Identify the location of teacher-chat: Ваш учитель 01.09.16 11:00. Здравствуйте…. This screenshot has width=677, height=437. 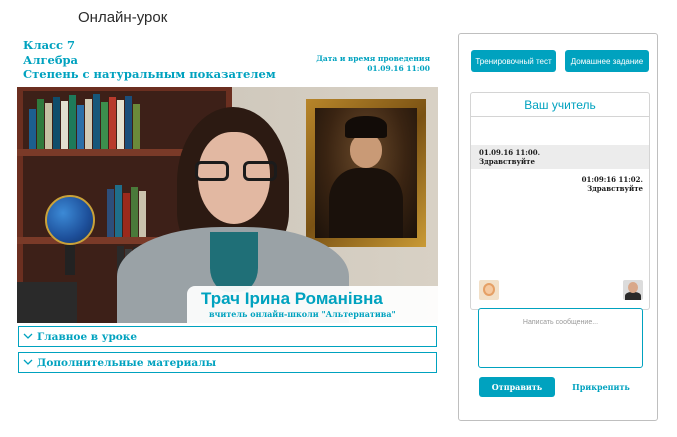
(560, 201).